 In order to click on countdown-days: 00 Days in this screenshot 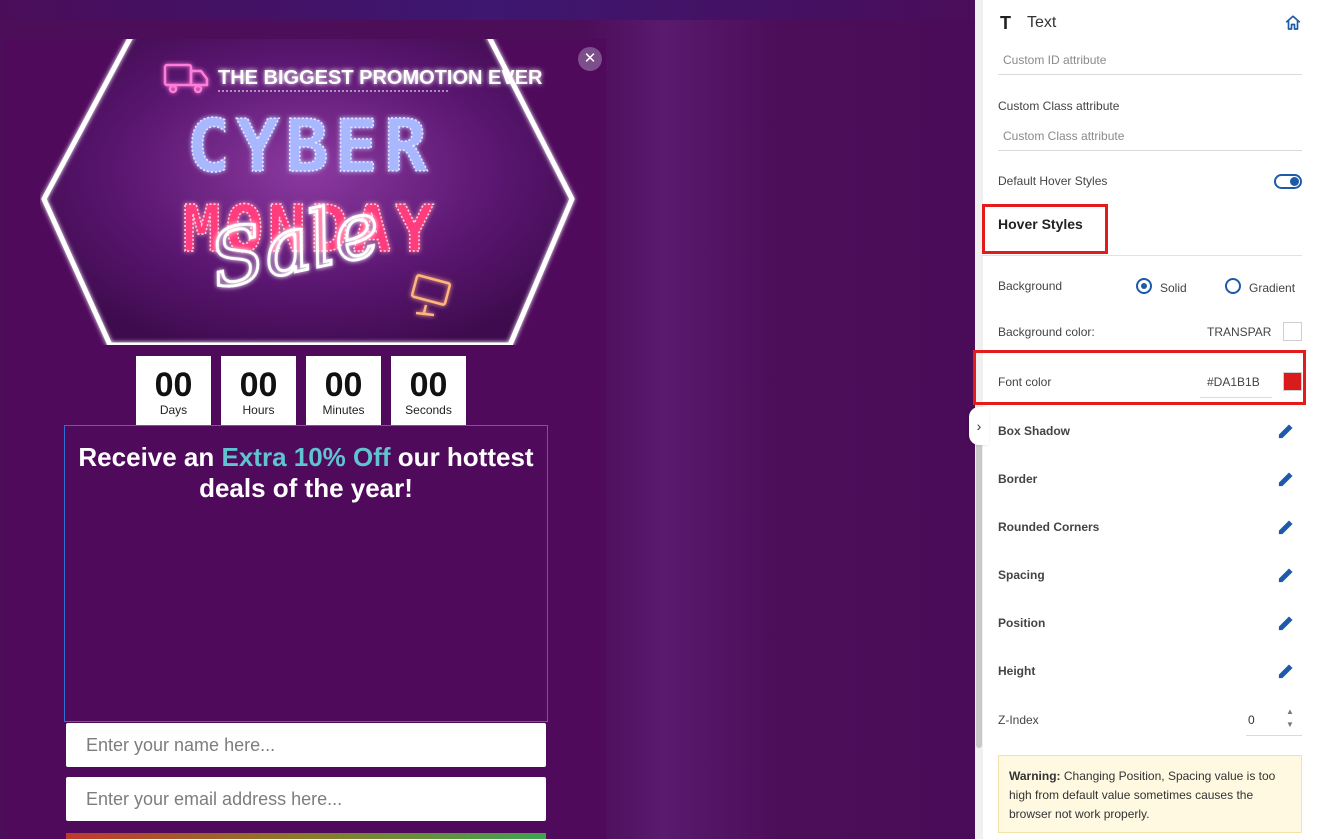, I will do `click(173, 391)`.